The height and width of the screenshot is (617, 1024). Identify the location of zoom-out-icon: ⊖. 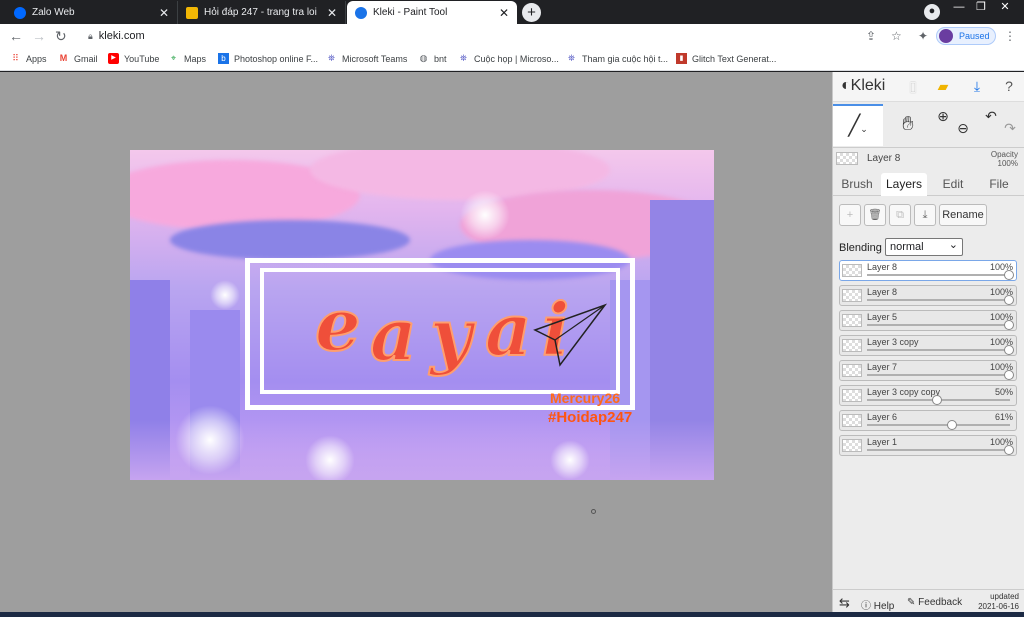
(963, 128).